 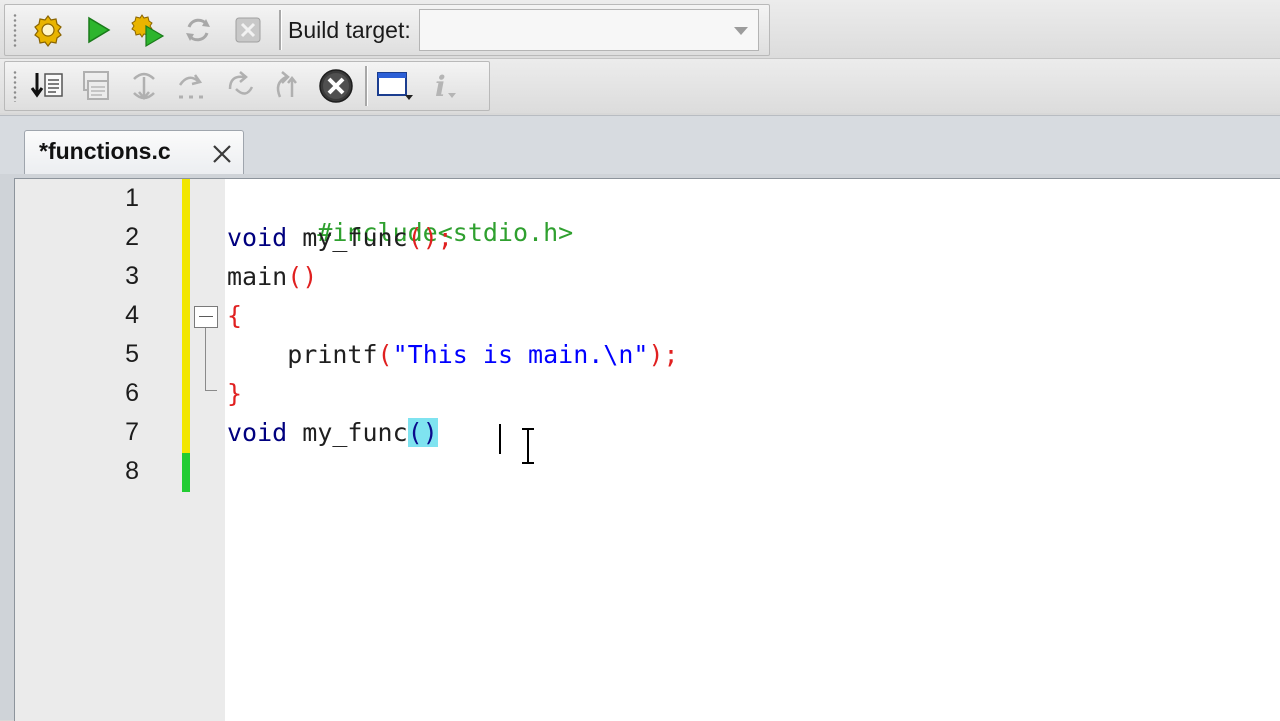 I want to click on step-into-file-icon, so click(x=48, y=86).